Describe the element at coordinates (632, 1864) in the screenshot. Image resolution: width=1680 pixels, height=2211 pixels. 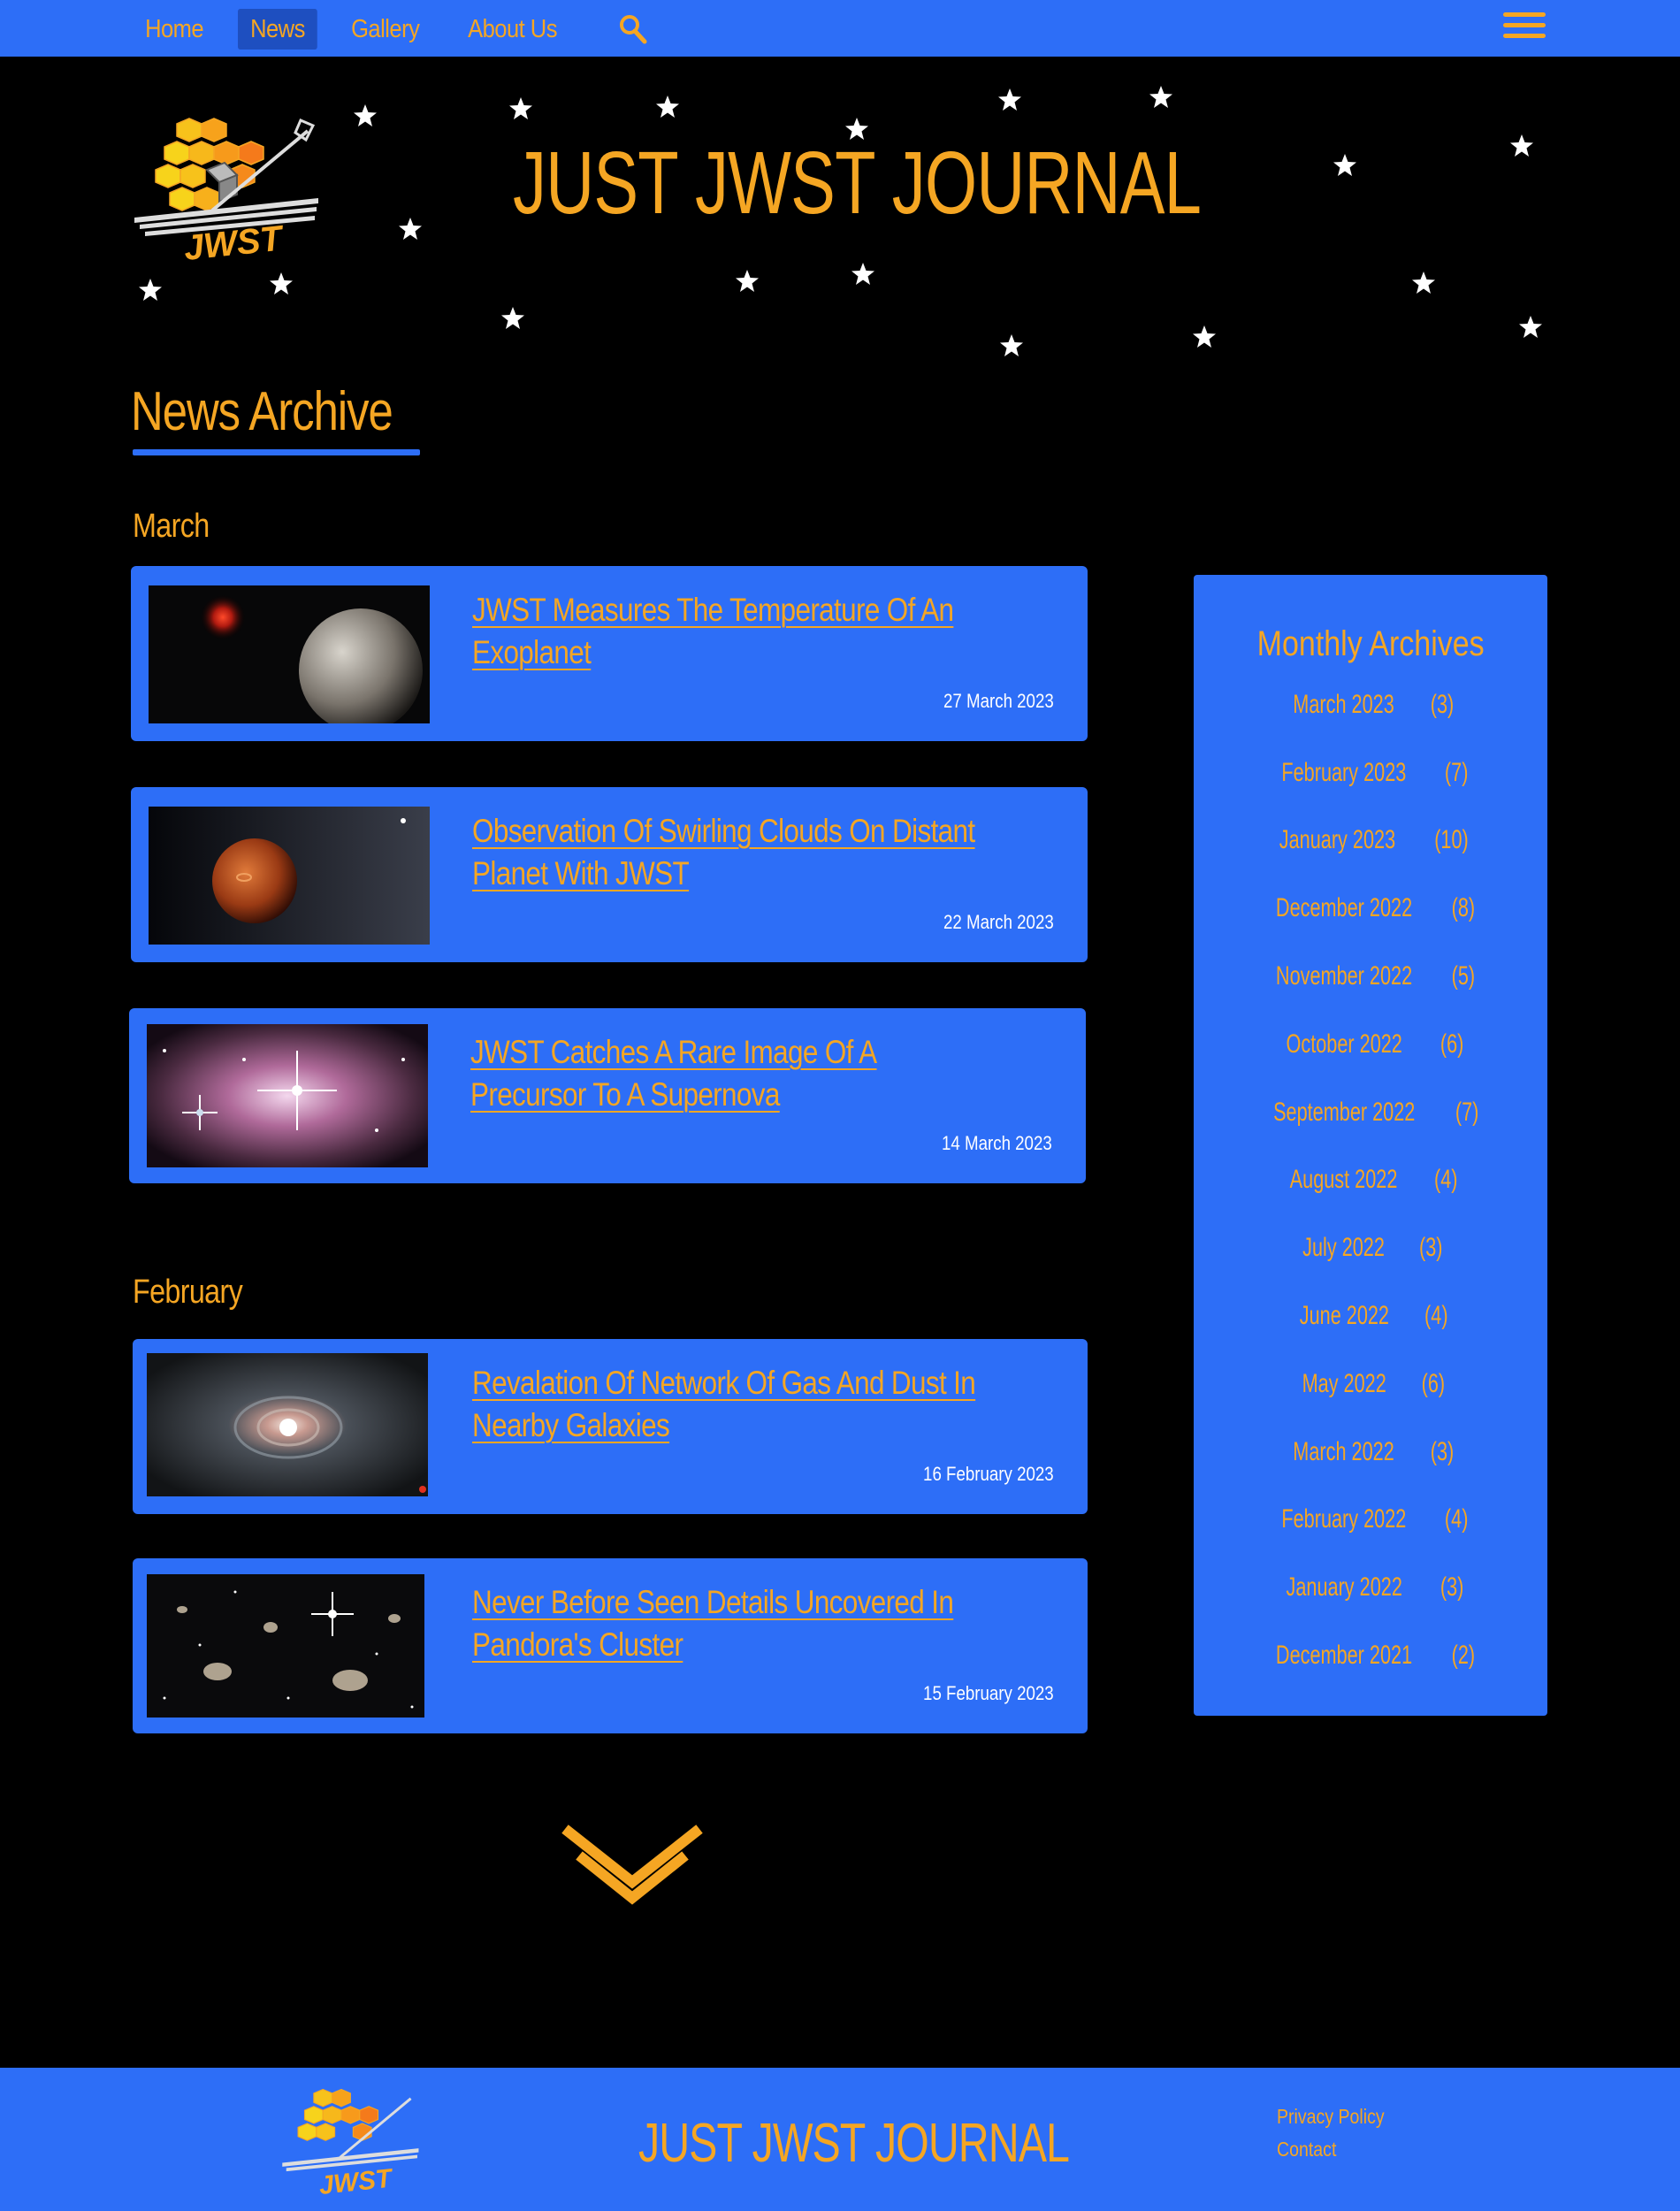
I see `chevron-down-icon` at that location.